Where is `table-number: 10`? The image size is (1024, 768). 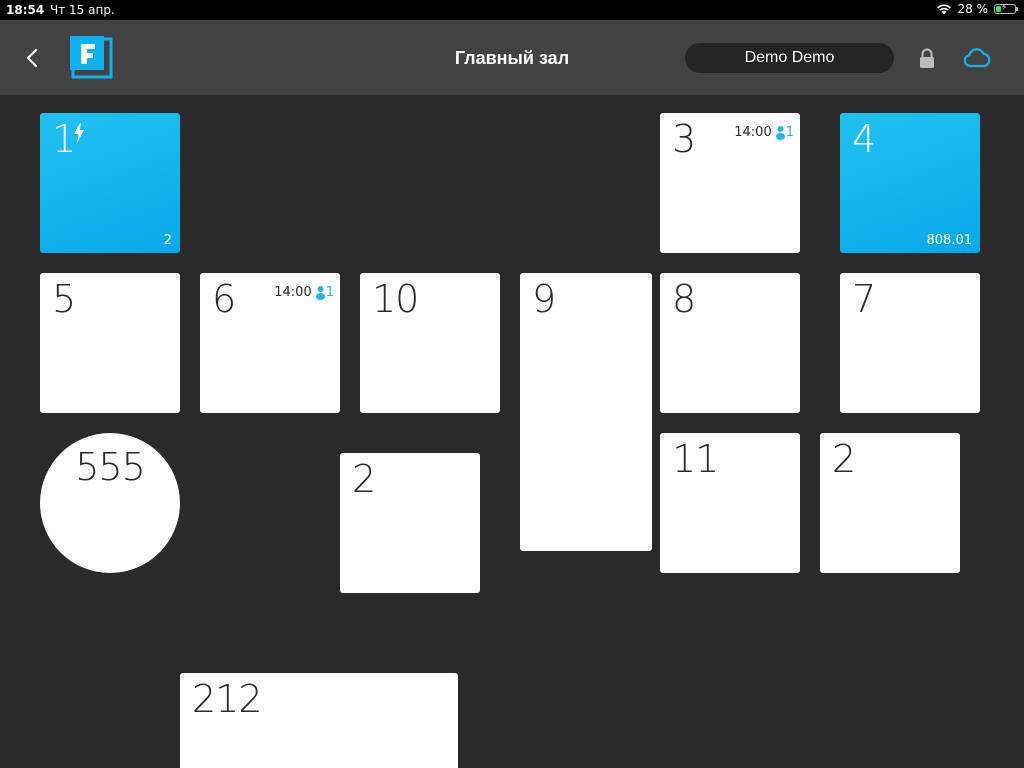
table-number: 10 is located at coordinates (395, 299).